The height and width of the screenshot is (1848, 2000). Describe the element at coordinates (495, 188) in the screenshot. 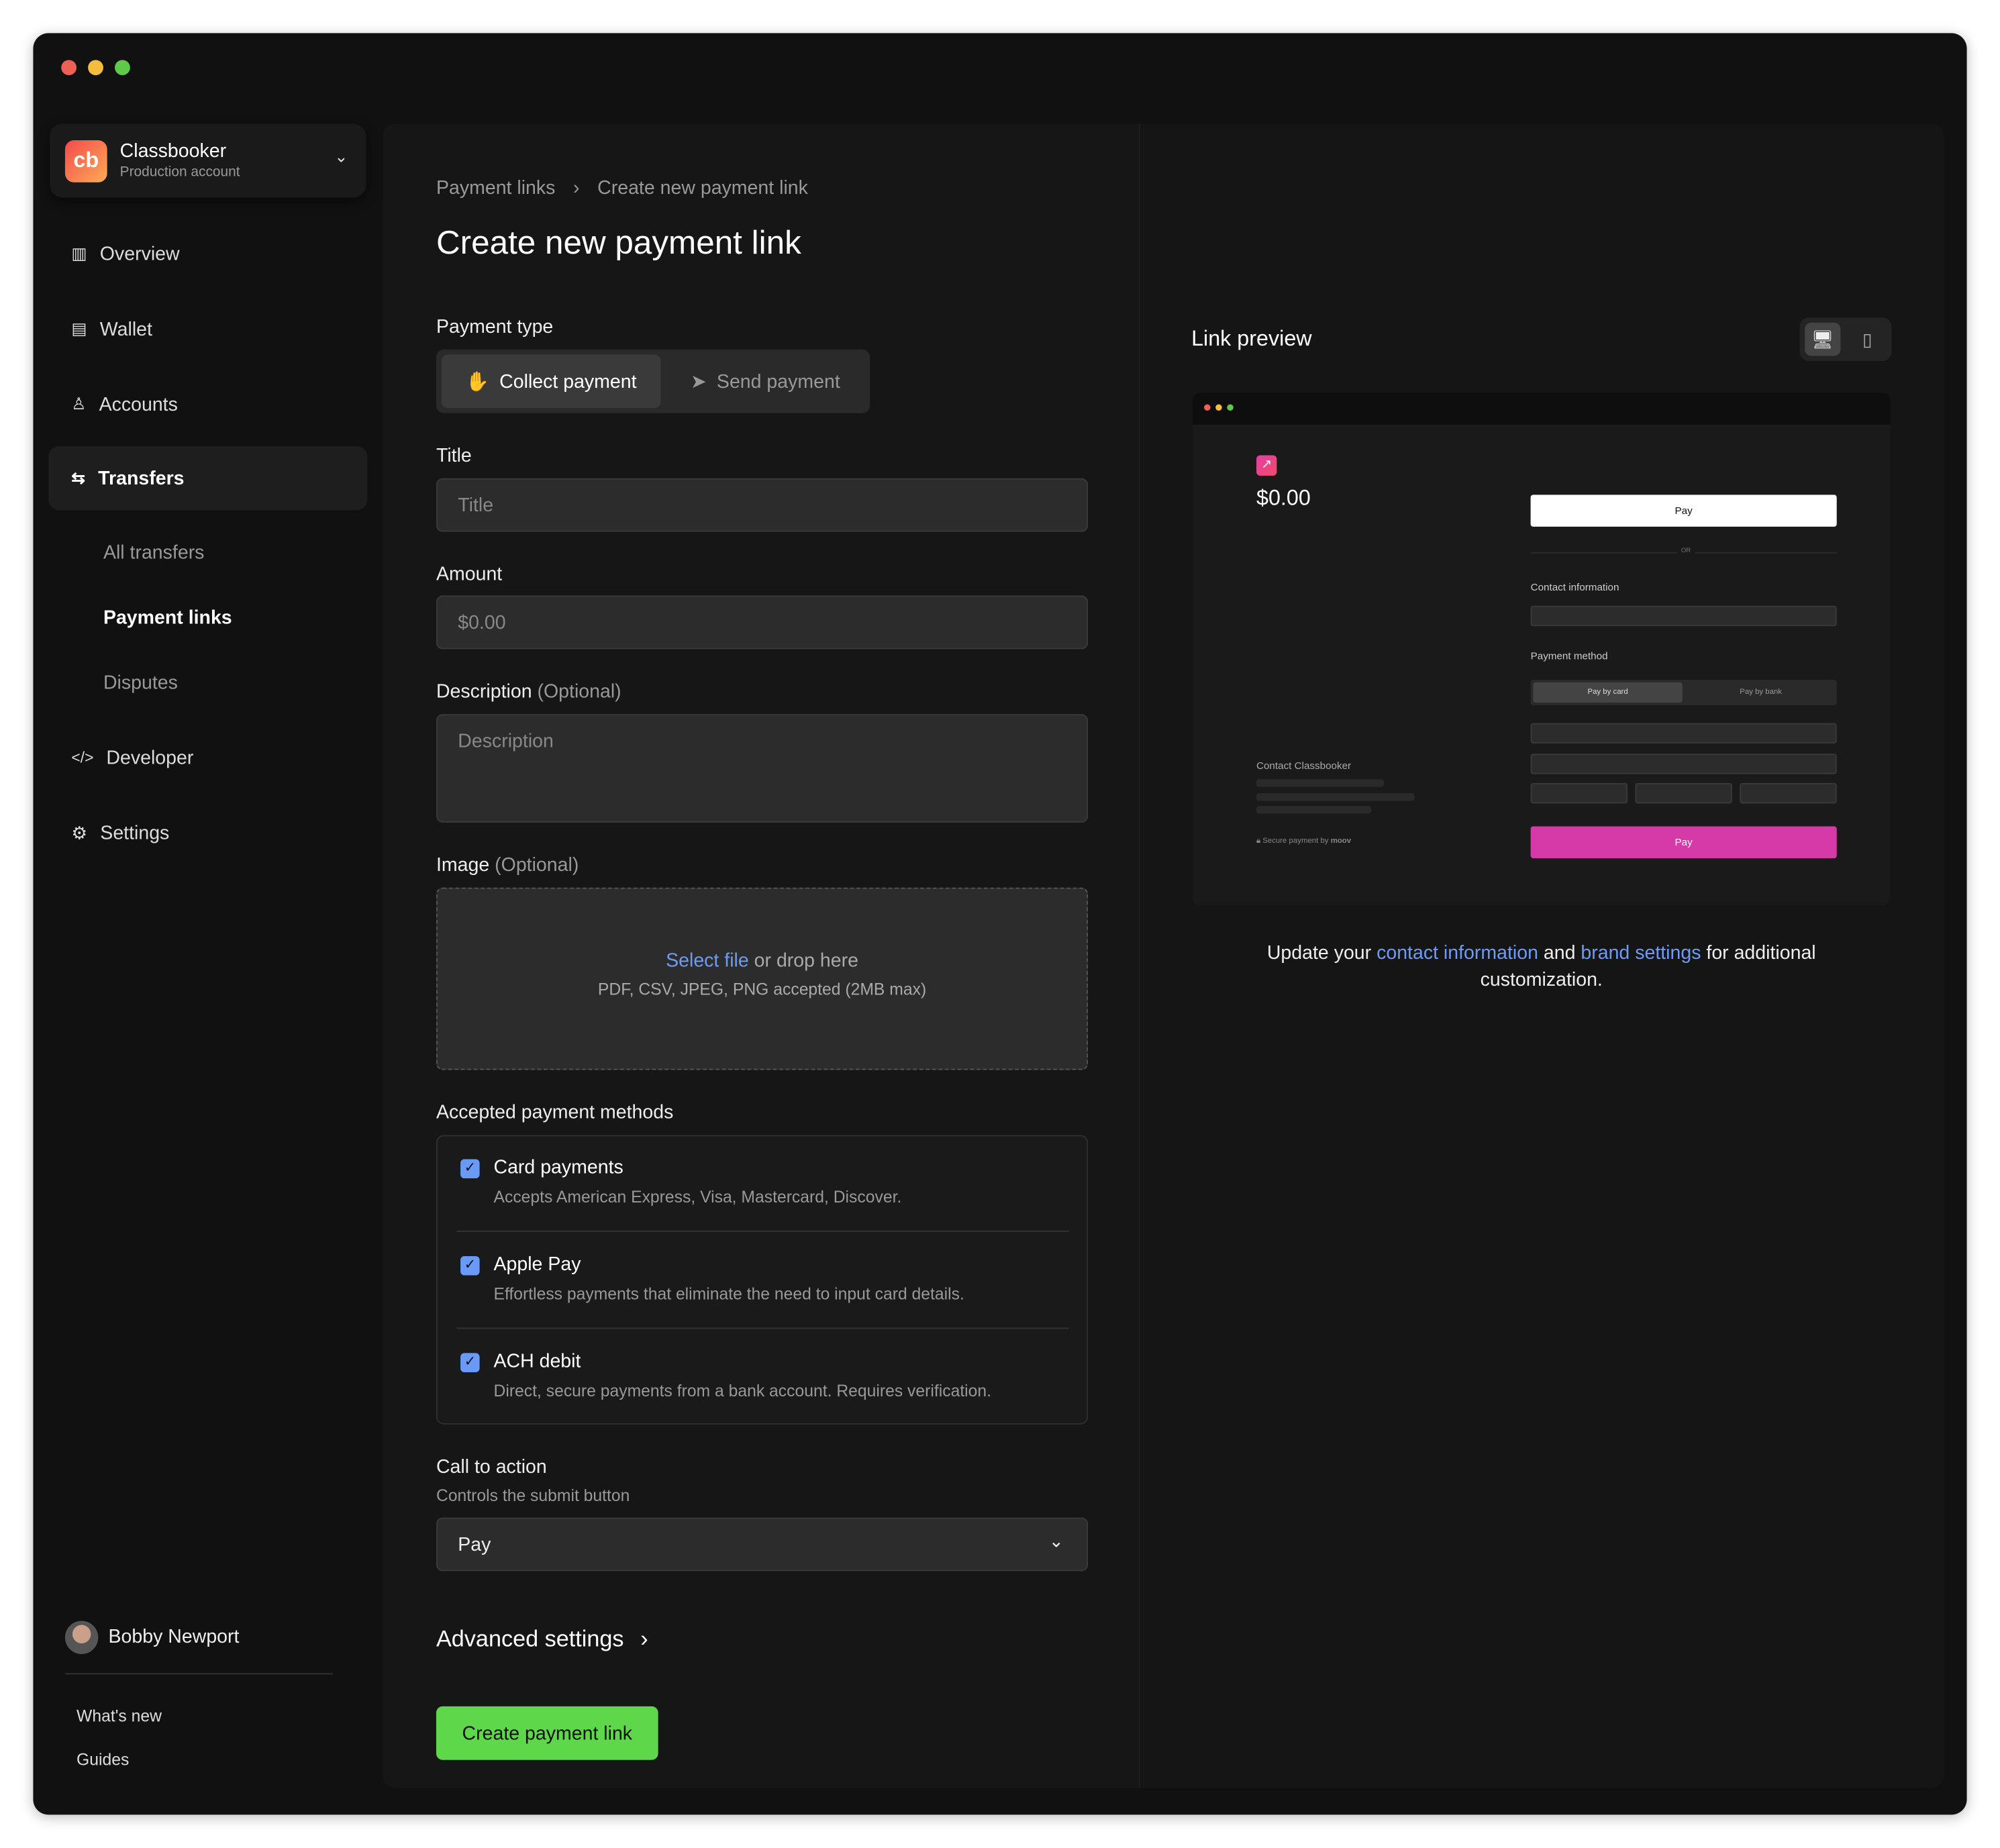

I see `breadcrumb-payment-links: Payment links` at that location.